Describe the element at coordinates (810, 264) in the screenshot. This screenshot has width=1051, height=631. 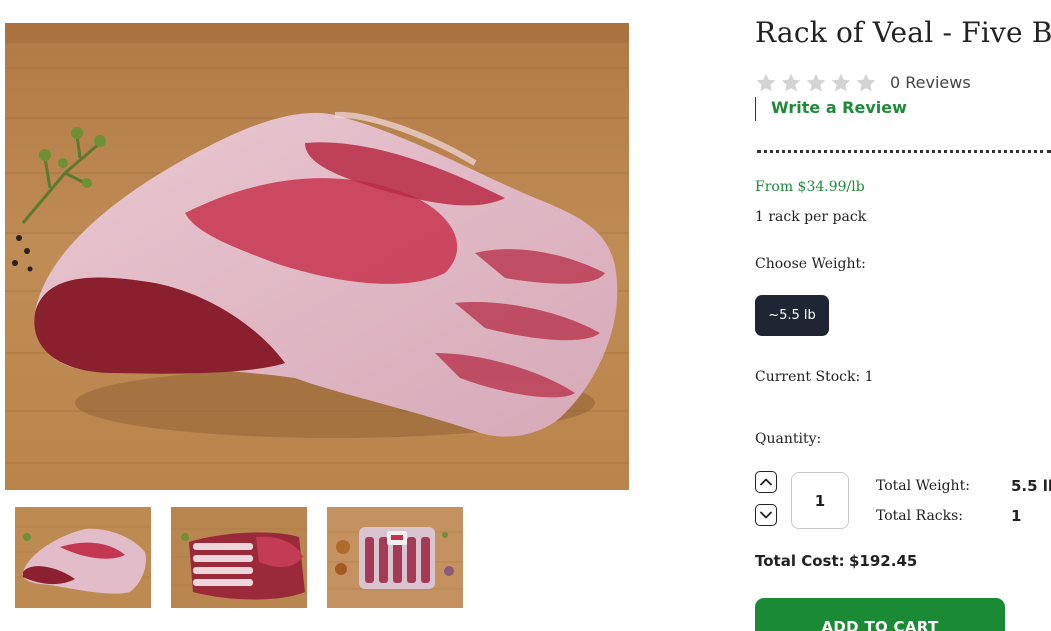
I see `choose-weight-label: Choose Weight:` at that location.